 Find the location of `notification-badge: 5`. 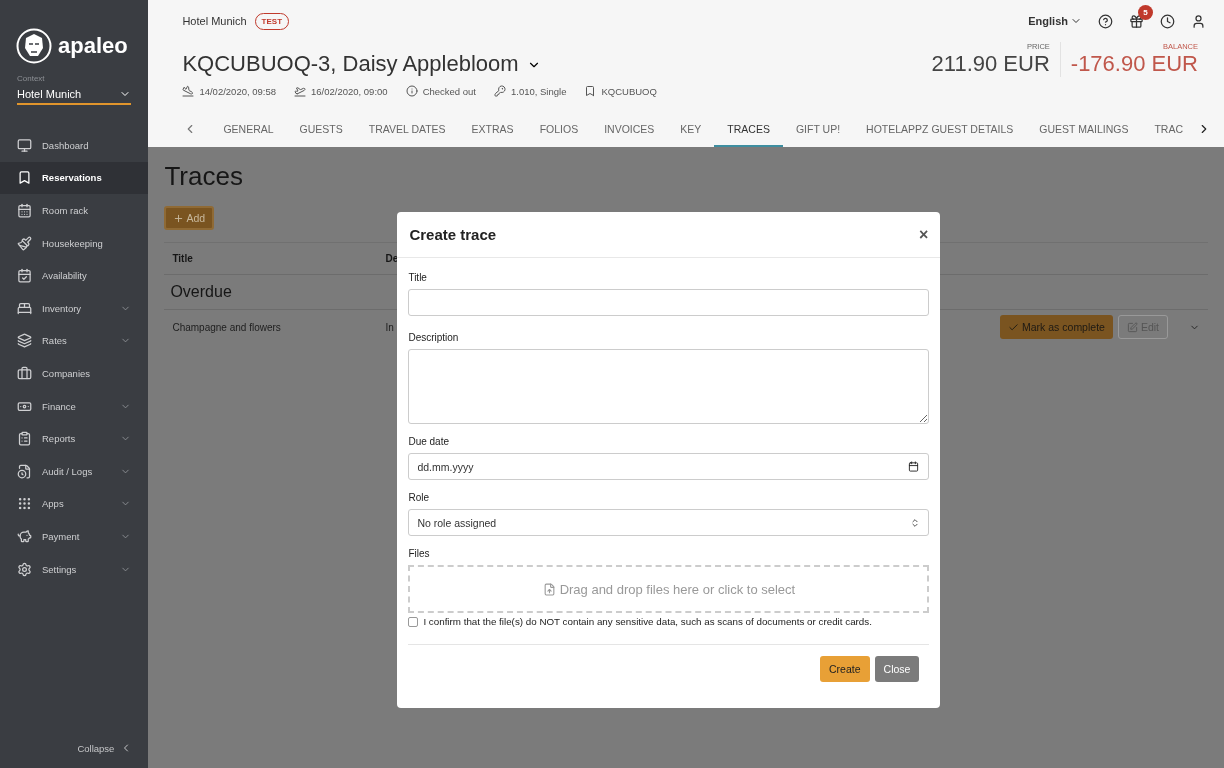

notification-badge: 5 is located at coordinates (1145, 12).